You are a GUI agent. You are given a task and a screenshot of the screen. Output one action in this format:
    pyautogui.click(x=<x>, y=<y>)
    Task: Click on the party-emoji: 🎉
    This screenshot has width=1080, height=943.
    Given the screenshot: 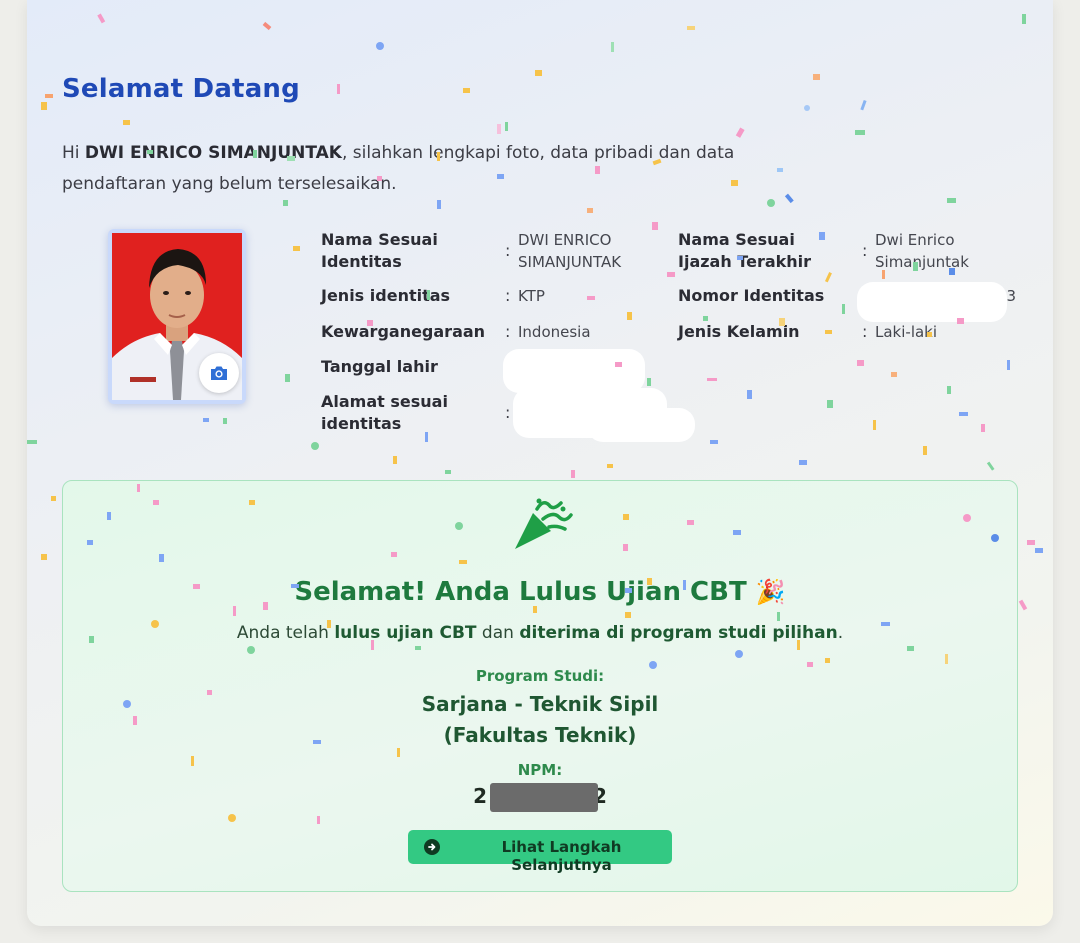 What is the action you would take?
    pyautogui.click(x=770, y=592)
    